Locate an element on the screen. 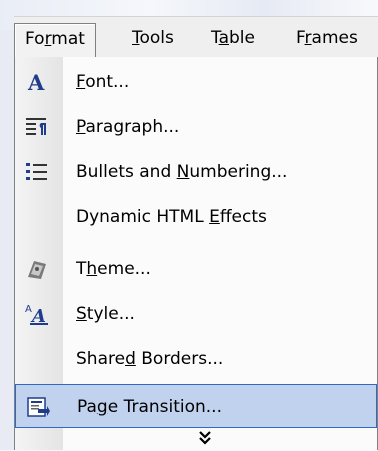 The width and height of the screenshot is (378, 451). menu-tools-label: Tools is located at coordinates (153, 38).